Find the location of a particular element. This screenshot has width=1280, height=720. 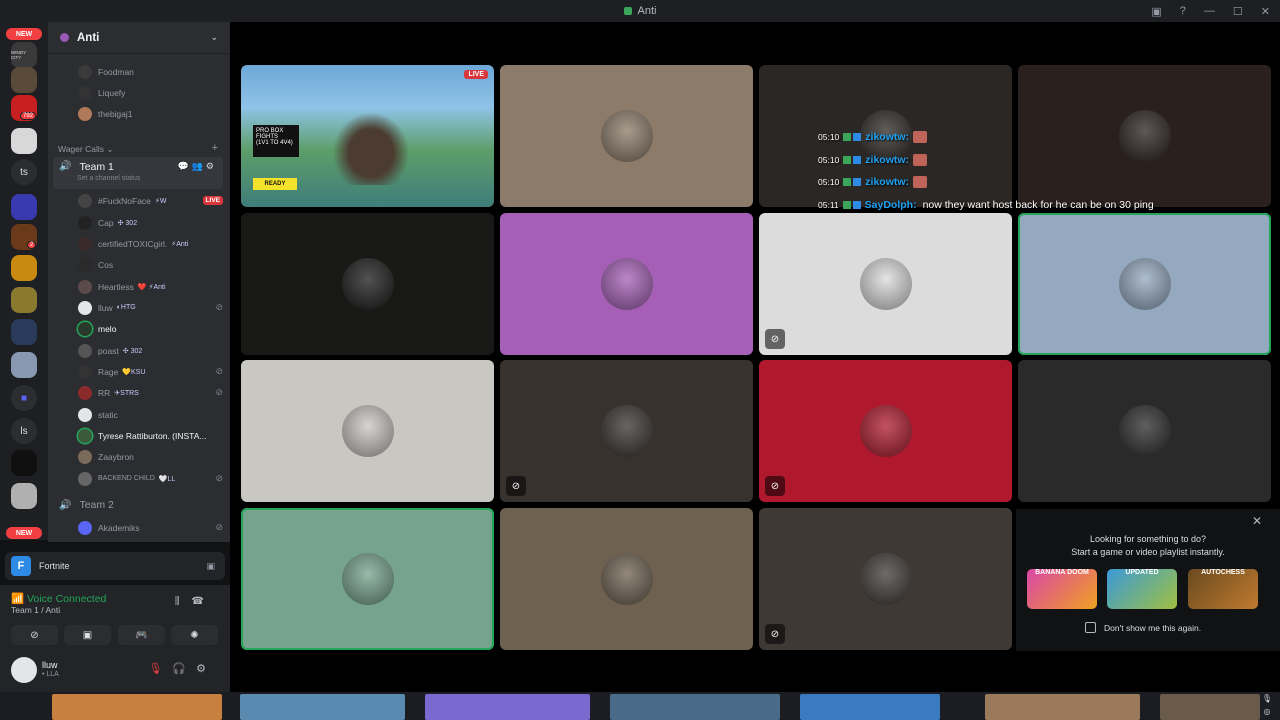

mic-icon: 🎙 is located at coordinates (1267, 698).